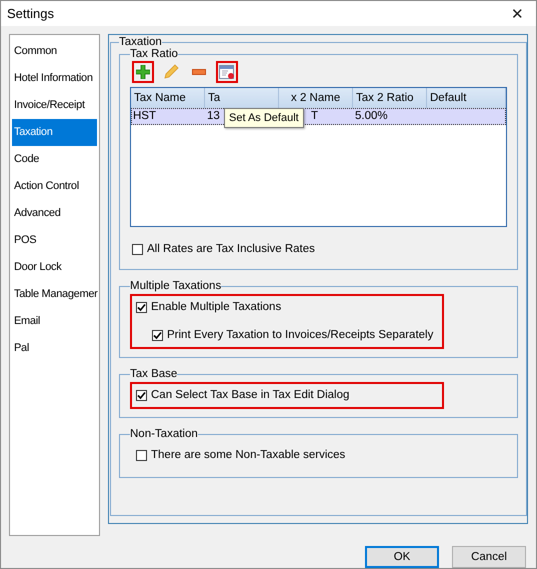 This screenshot has height=569, width=537. Describe the element at coordinates (489, 557) in the screenshot. I see `dialog-button: Cancel` at that location.